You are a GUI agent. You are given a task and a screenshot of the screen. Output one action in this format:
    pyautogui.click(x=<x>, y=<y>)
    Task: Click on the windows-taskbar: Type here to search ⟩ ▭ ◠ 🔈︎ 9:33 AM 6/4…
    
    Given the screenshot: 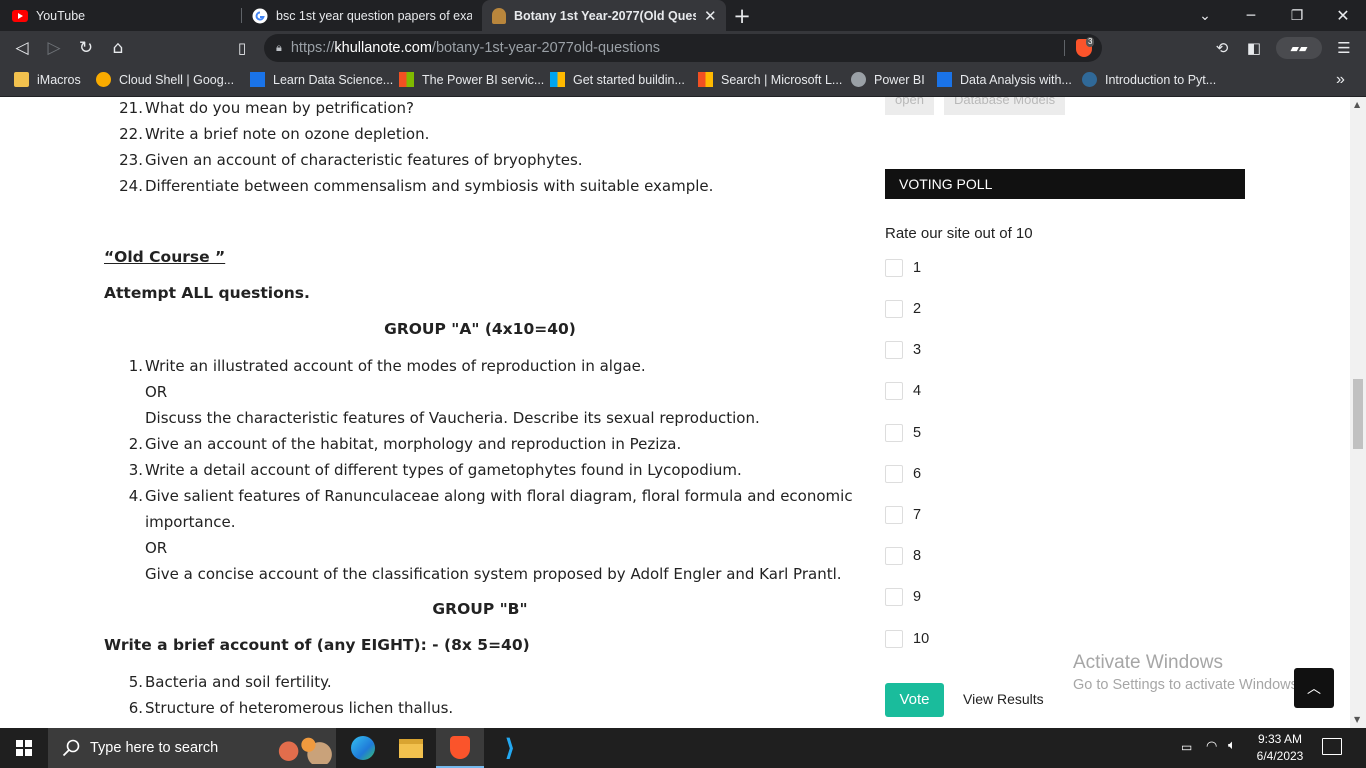 What is the action you would take?
    pyautogui.click(x=683, y=748)
    